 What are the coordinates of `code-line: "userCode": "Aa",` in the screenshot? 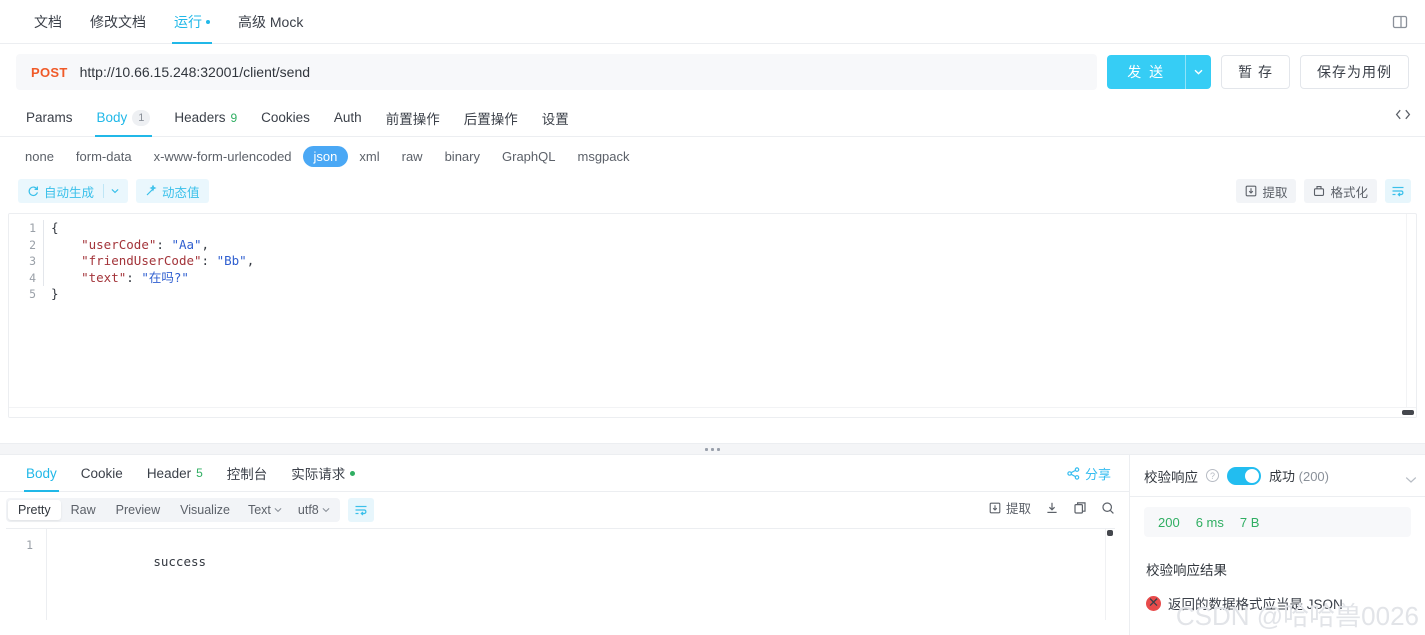 It's located at (145, 244).